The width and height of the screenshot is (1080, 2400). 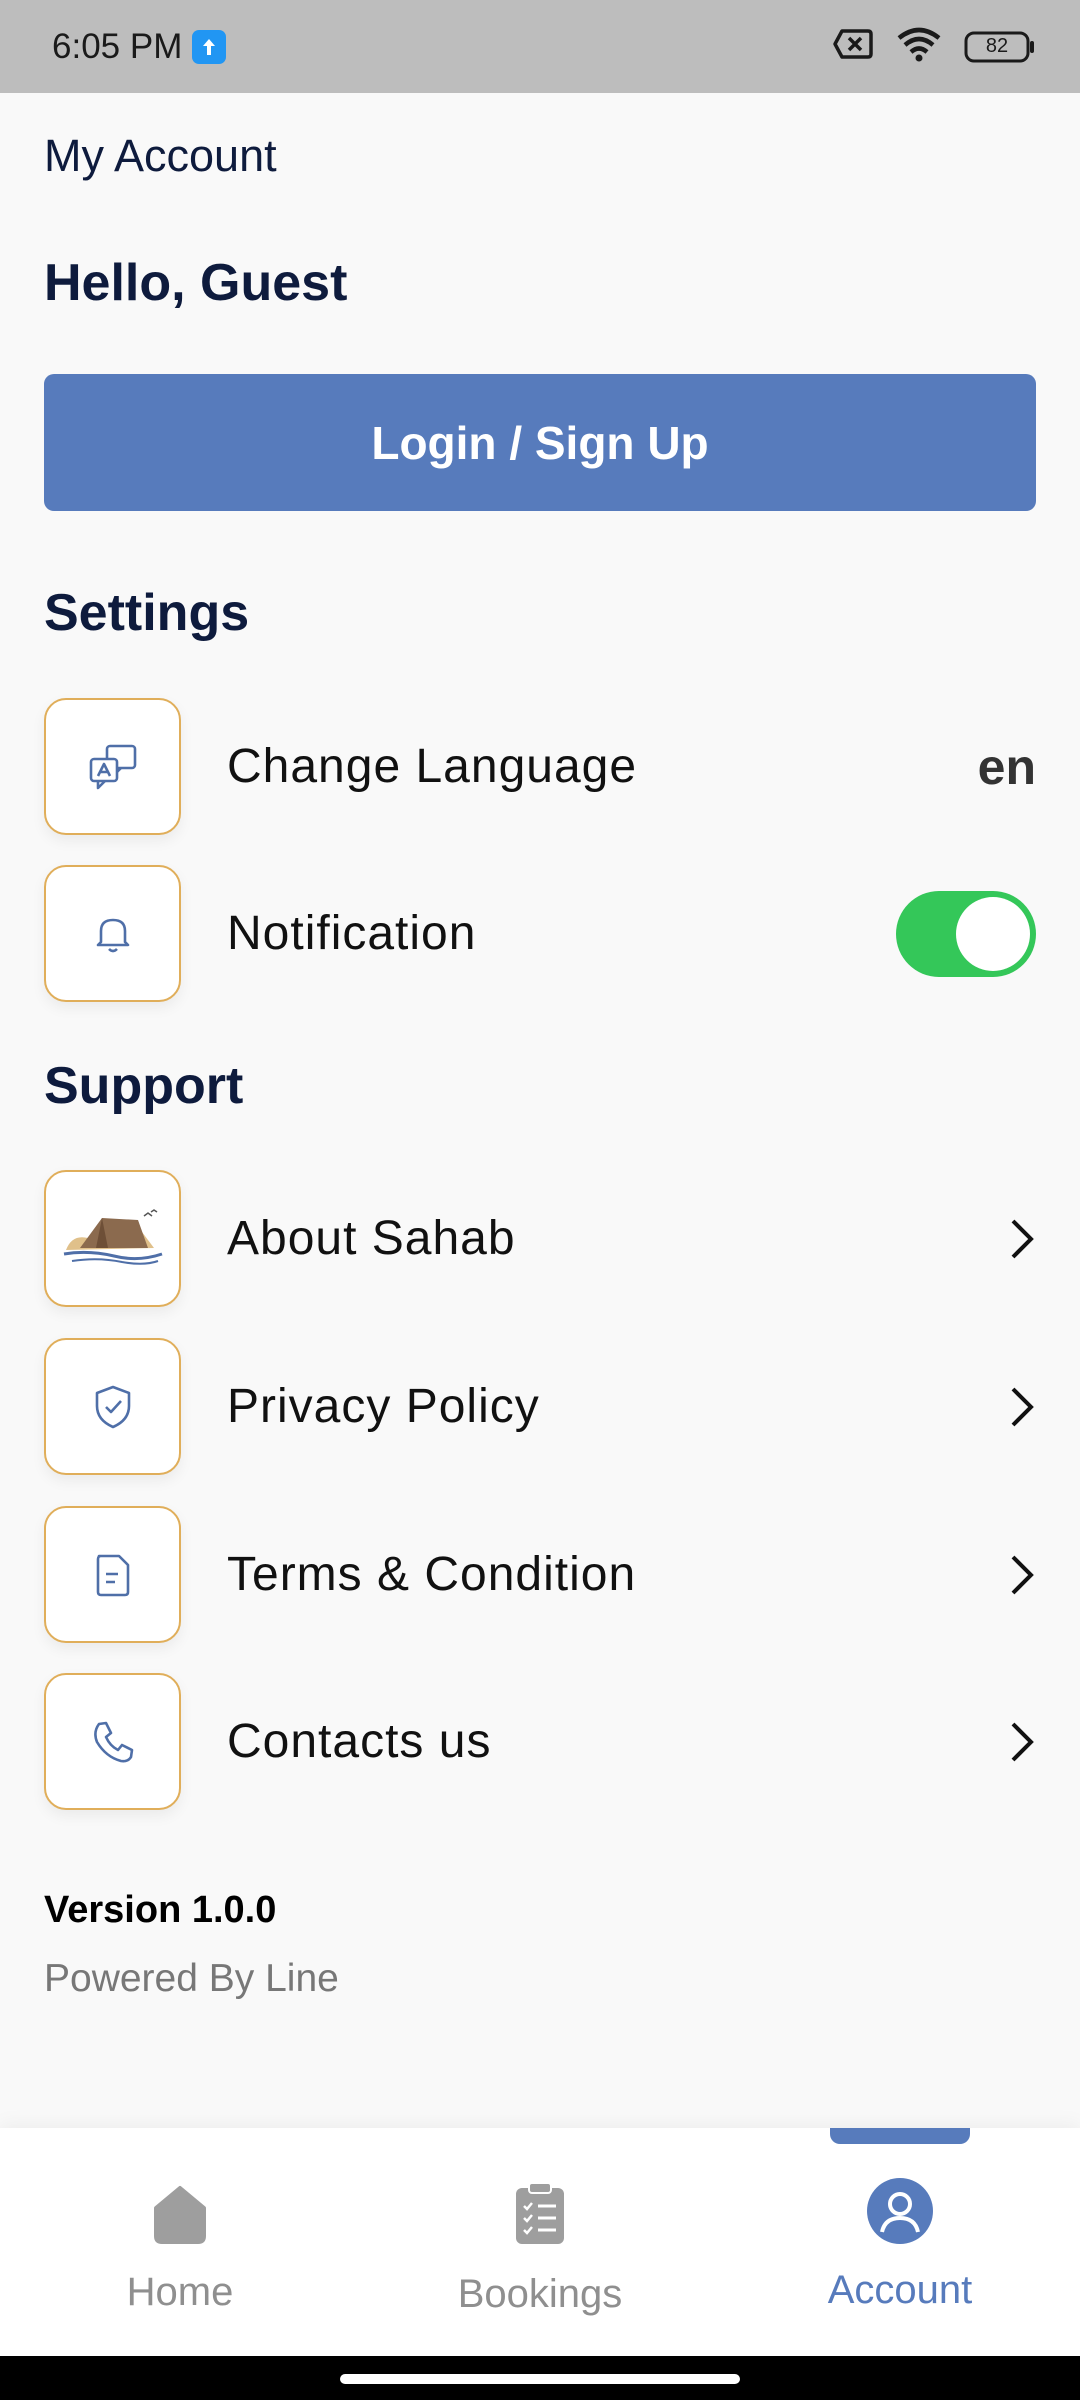 What do you see at coordinates (147, 613) in the screenshot?
I see `settings-title: Settings` at bounding box center [147, 613].